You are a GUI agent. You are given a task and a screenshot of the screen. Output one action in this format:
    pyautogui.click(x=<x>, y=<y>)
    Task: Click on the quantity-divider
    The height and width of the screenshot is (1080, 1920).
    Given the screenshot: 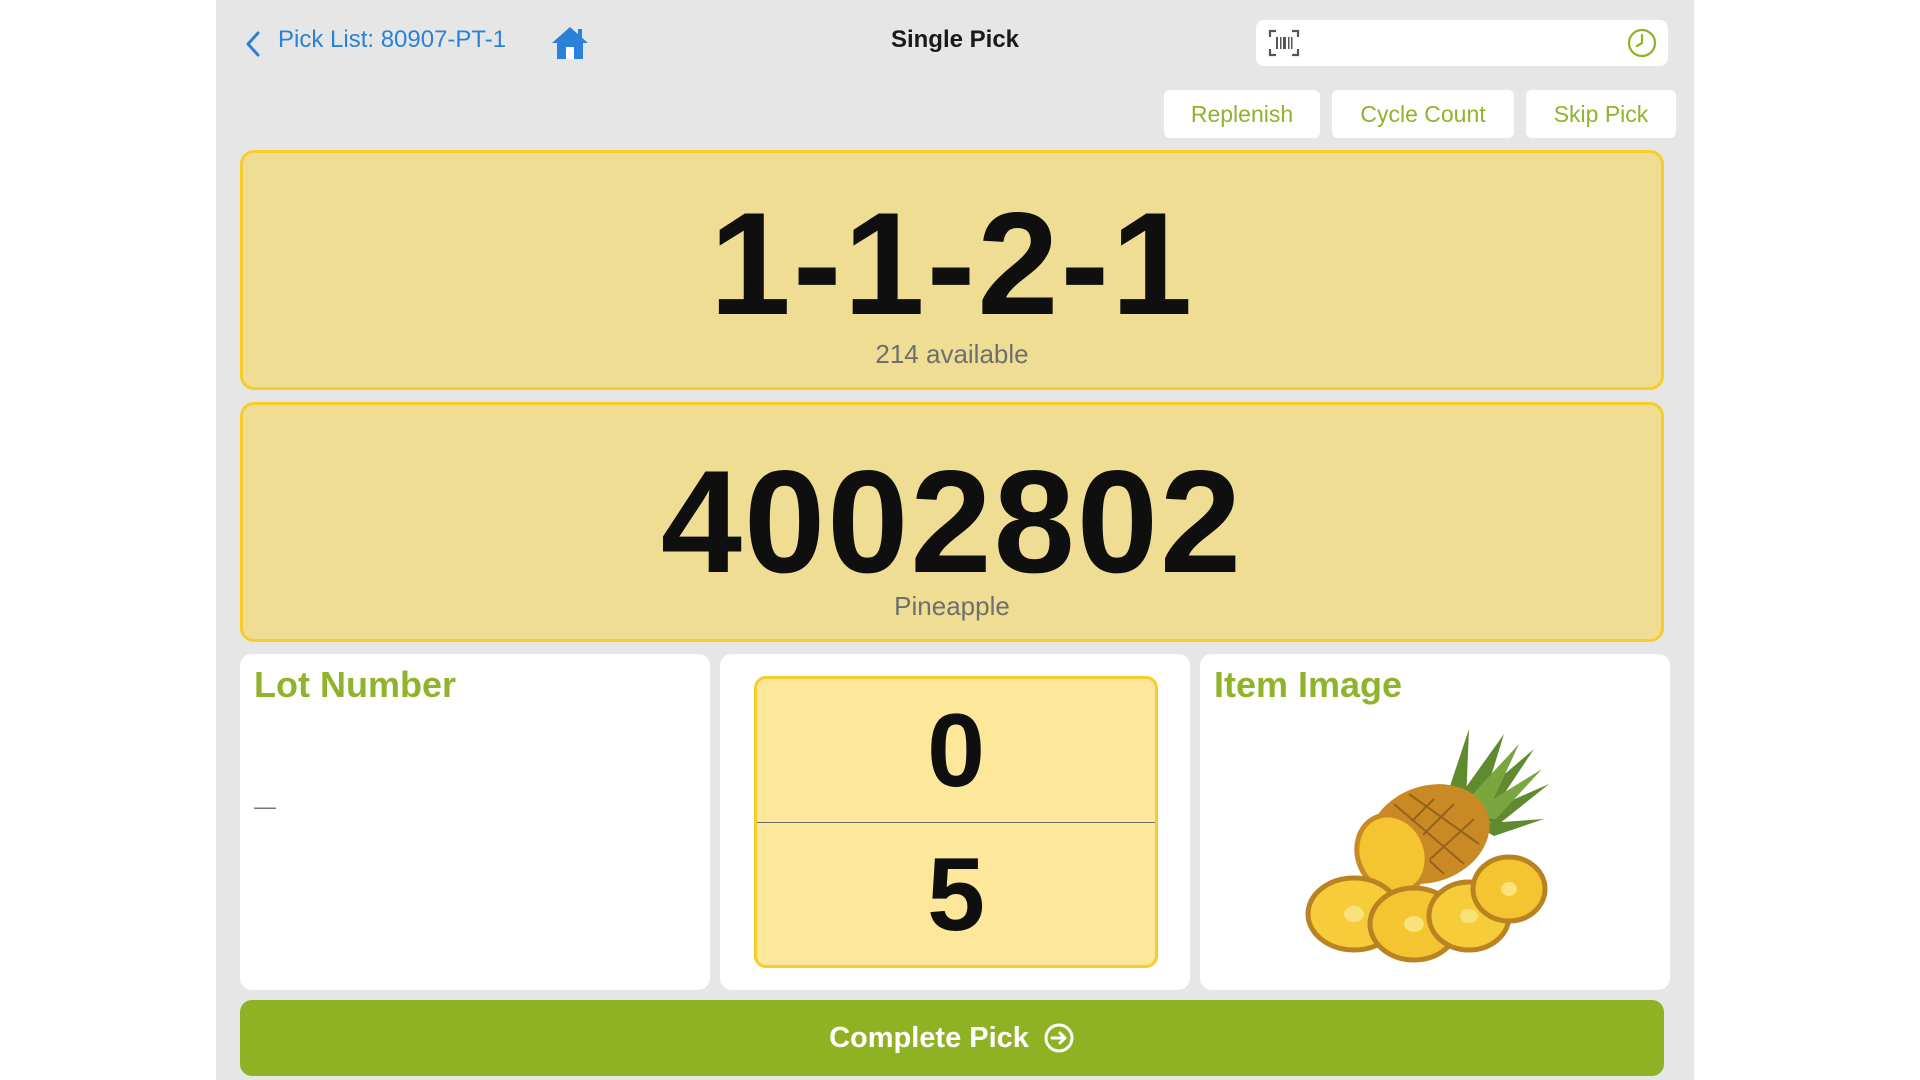 What is the action you would take?
    pyautogui.click(x=956, y=822)
    